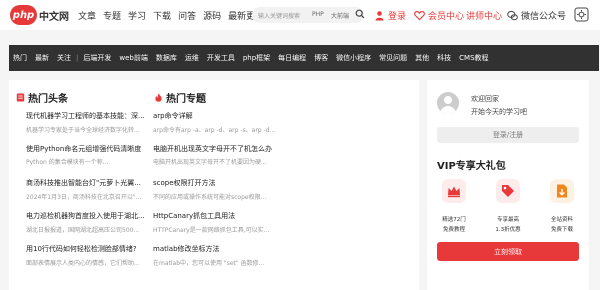 This screenshot has height=290, width=600. Describe the element at coordinates (212, 149) in the screenshot. I see `topic-item-title: 电脑开机出现英文字母开不了机怎么办` at that location.